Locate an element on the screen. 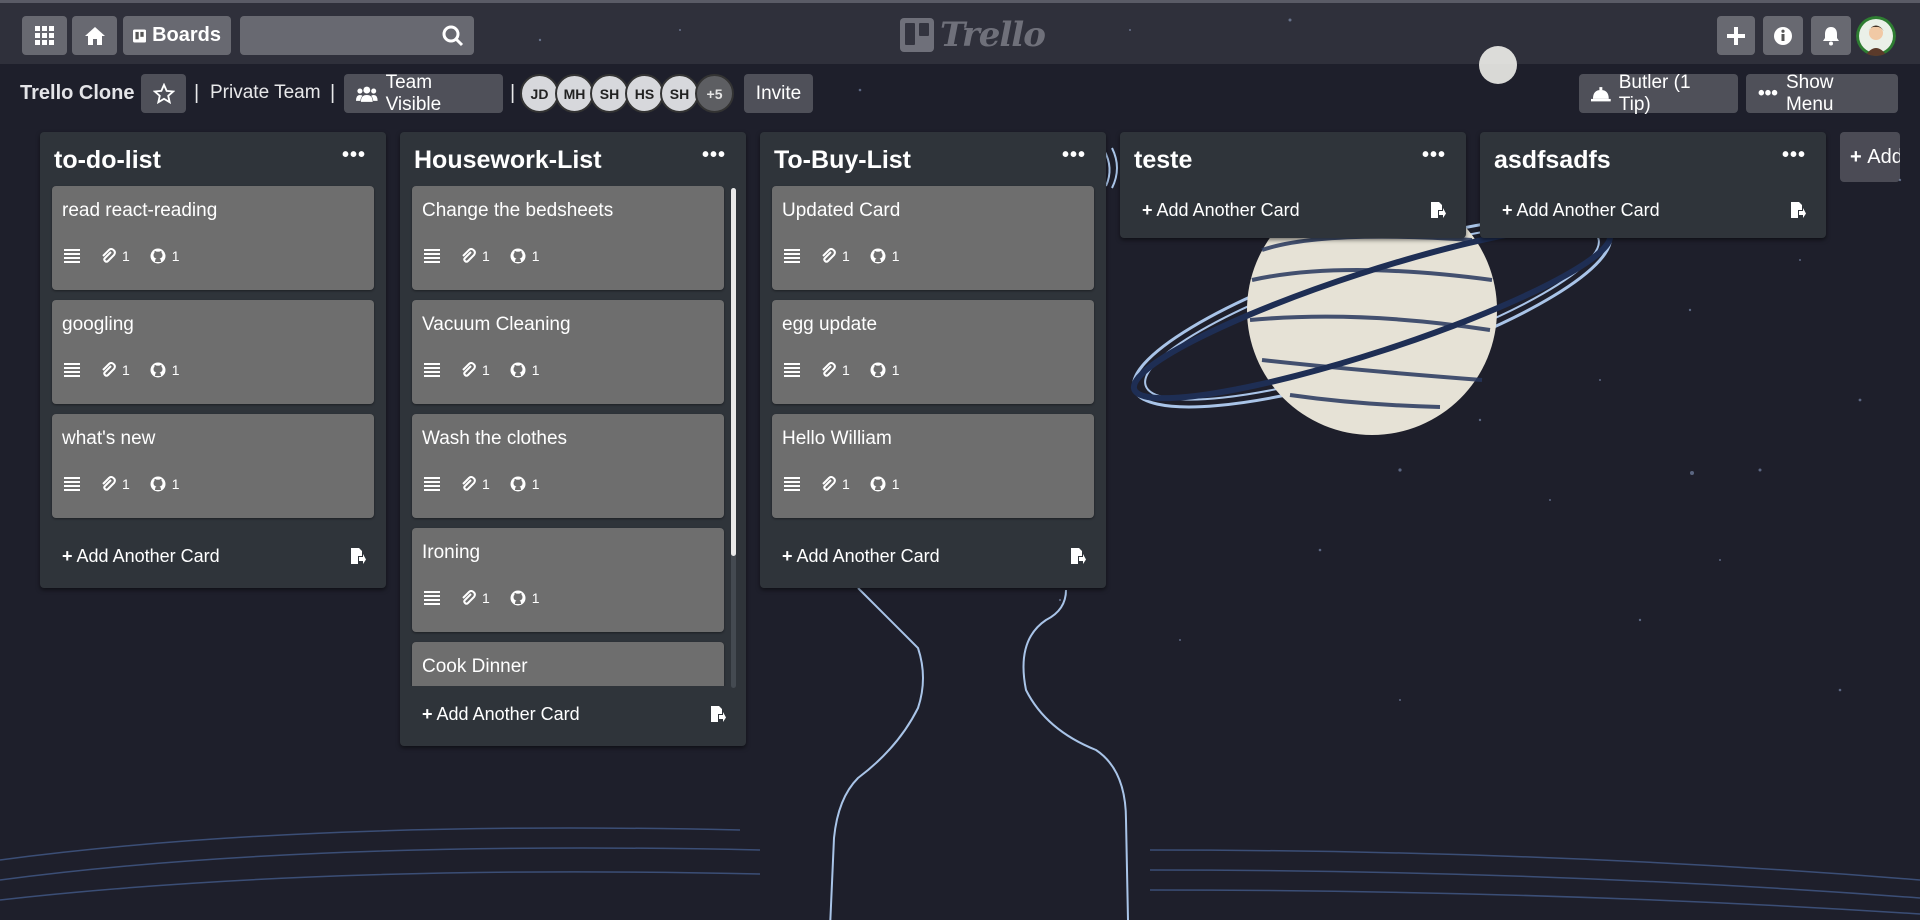 The height and width of the screenshot is (920, 1920). list-header: asdfsadfs ••• is located at coordinates (1653, 159).